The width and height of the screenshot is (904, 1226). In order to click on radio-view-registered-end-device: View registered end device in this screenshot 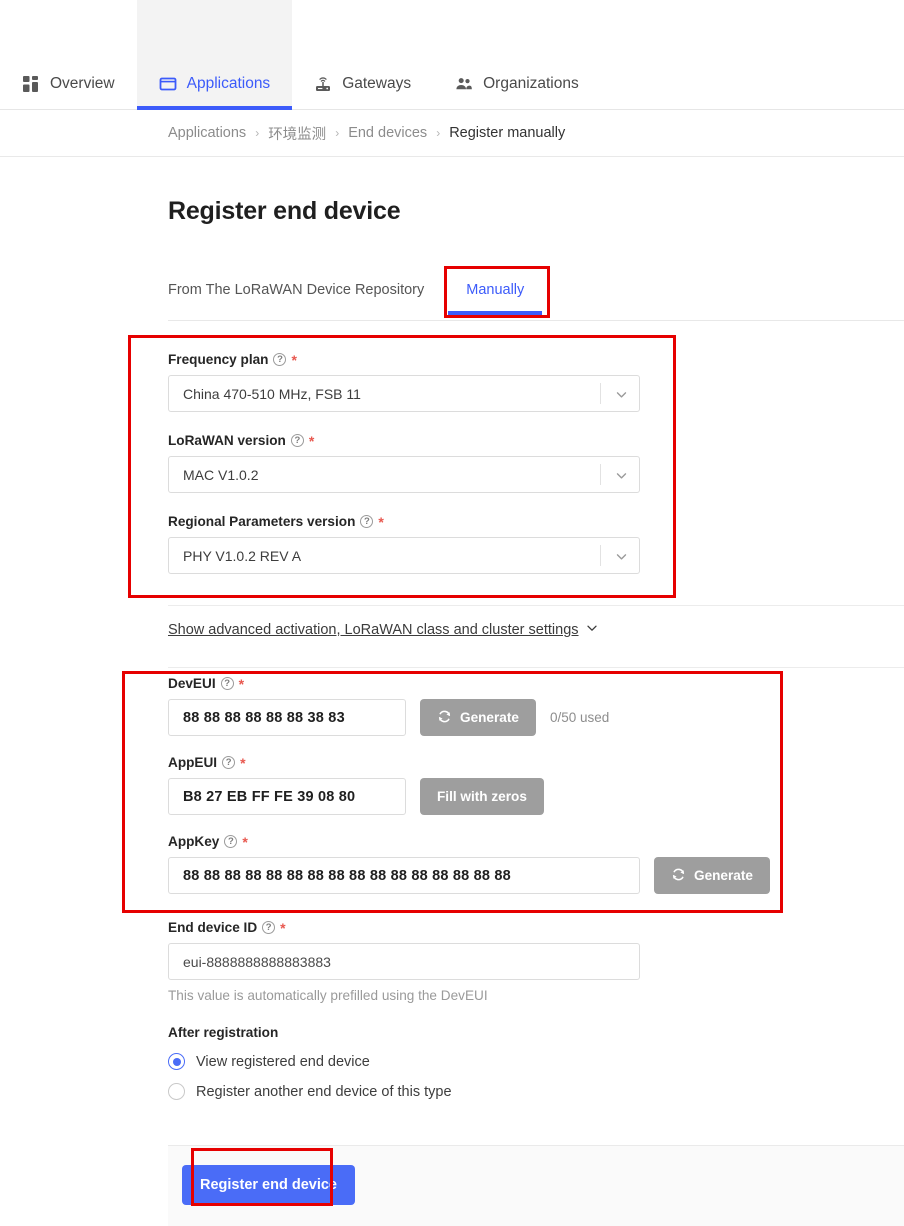, I will do `click(404, 1061)`.